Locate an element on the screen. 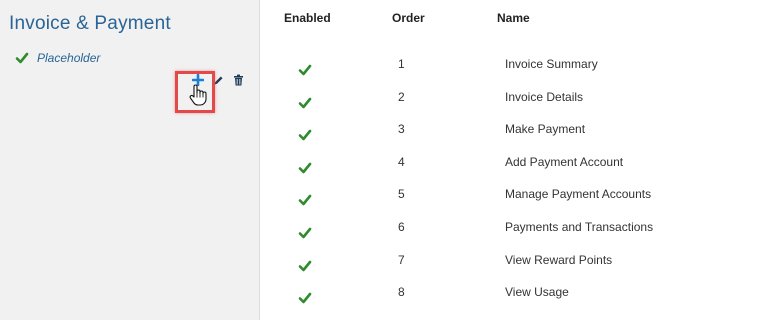  name-cell: Manage Payment Accounts is located at coordinates (578, 194).